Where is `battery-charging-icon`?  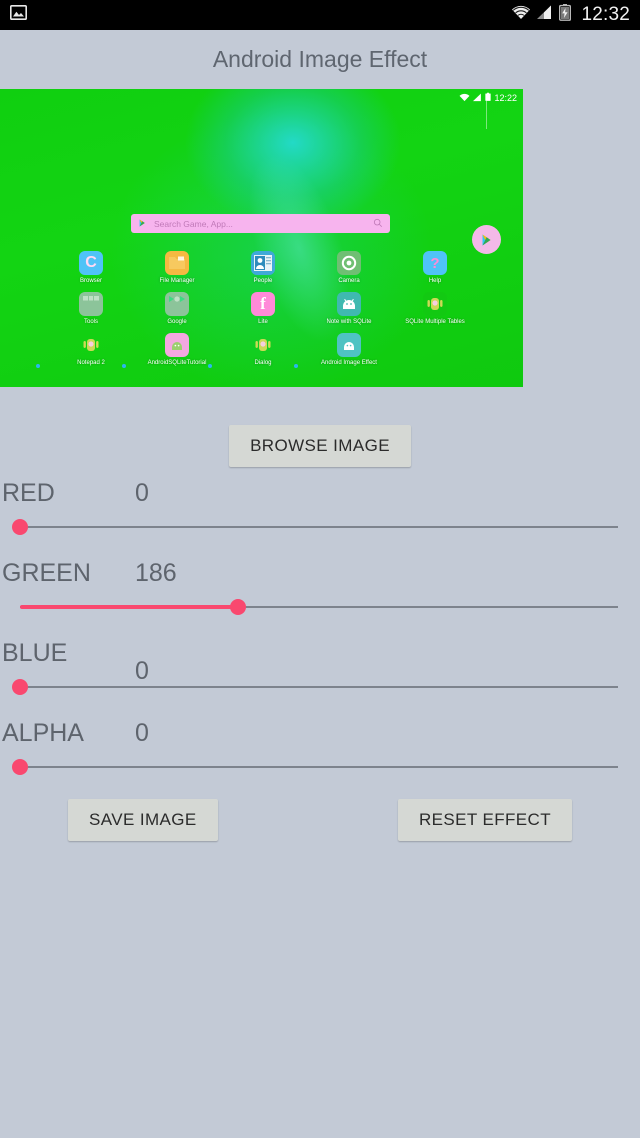
battery-charging-icon is located at coordinates (565, 15).